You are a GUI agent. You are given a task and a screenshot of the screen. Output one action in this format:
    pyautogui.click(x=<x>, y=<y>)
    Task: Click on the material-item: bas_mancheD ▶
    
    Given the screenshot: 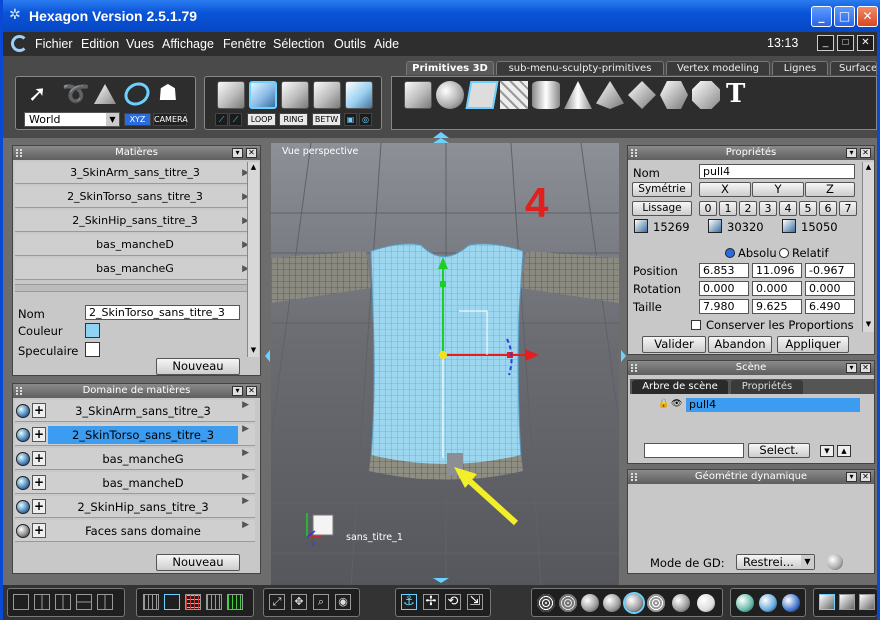 What is the action you would take?
    pyautogui.click(x=135, y=245)
    